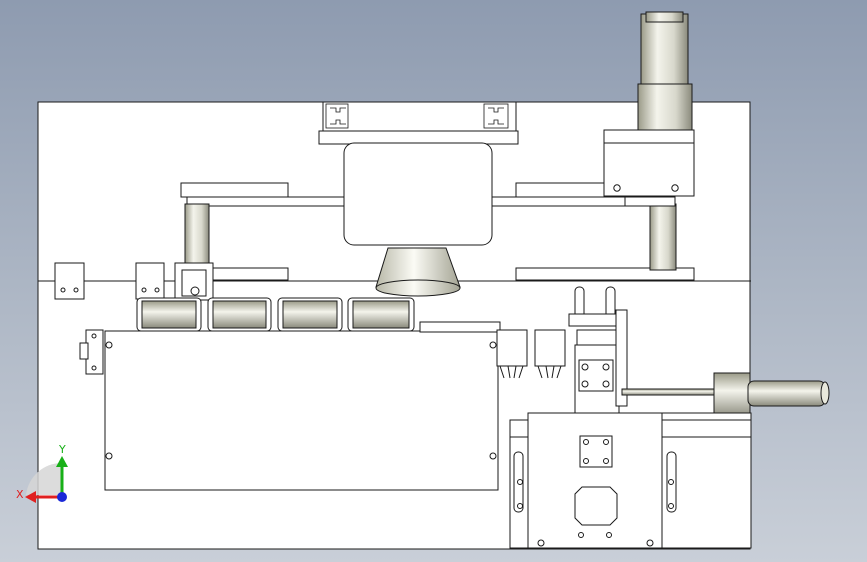 The width and height of the screenshot is (867, 562). What do you see at coordinates (496, 116) in the screenshot?
I see `linear-rail-right` at bounding box center [496, 116].